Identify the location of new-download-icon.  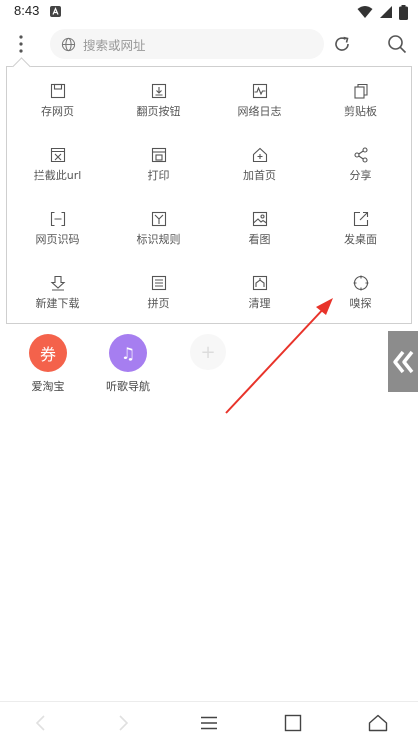
(57, 283).